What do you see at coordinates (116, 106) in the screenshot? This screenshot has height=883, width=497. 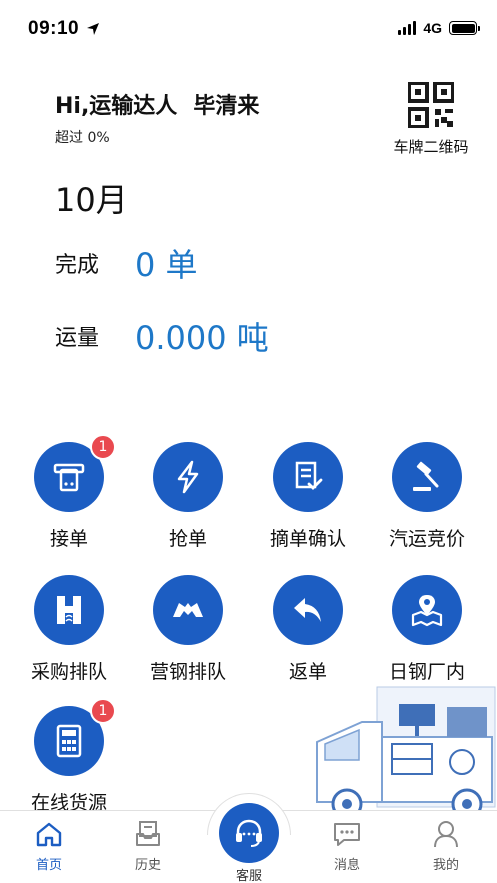 I see `greeting-text: Hi,运输达人` at bounding box center [116, 106].